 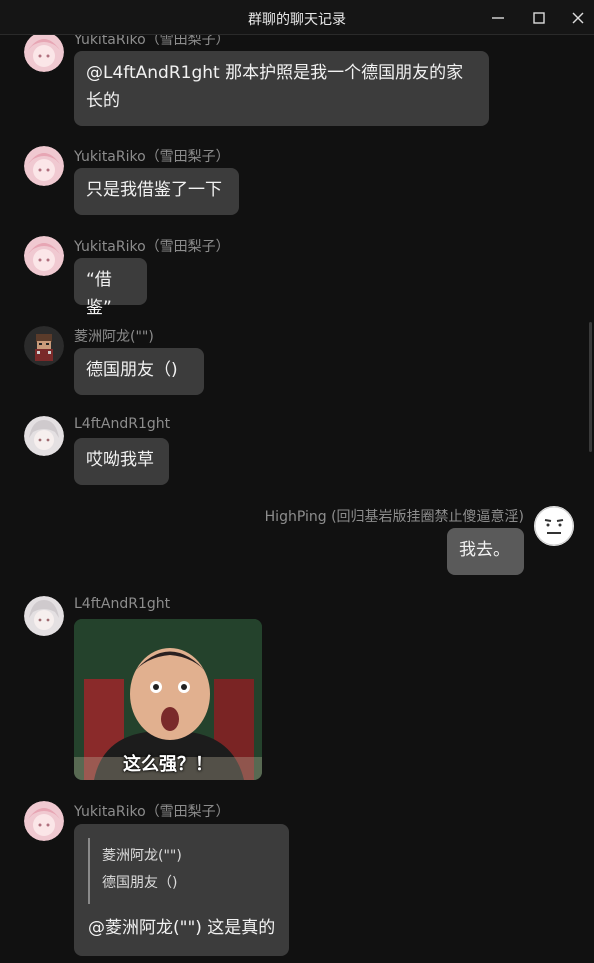 I want to click on quoted-message: 菱洲阿龙("") 德国朋友（), so click(x=178, y=871).